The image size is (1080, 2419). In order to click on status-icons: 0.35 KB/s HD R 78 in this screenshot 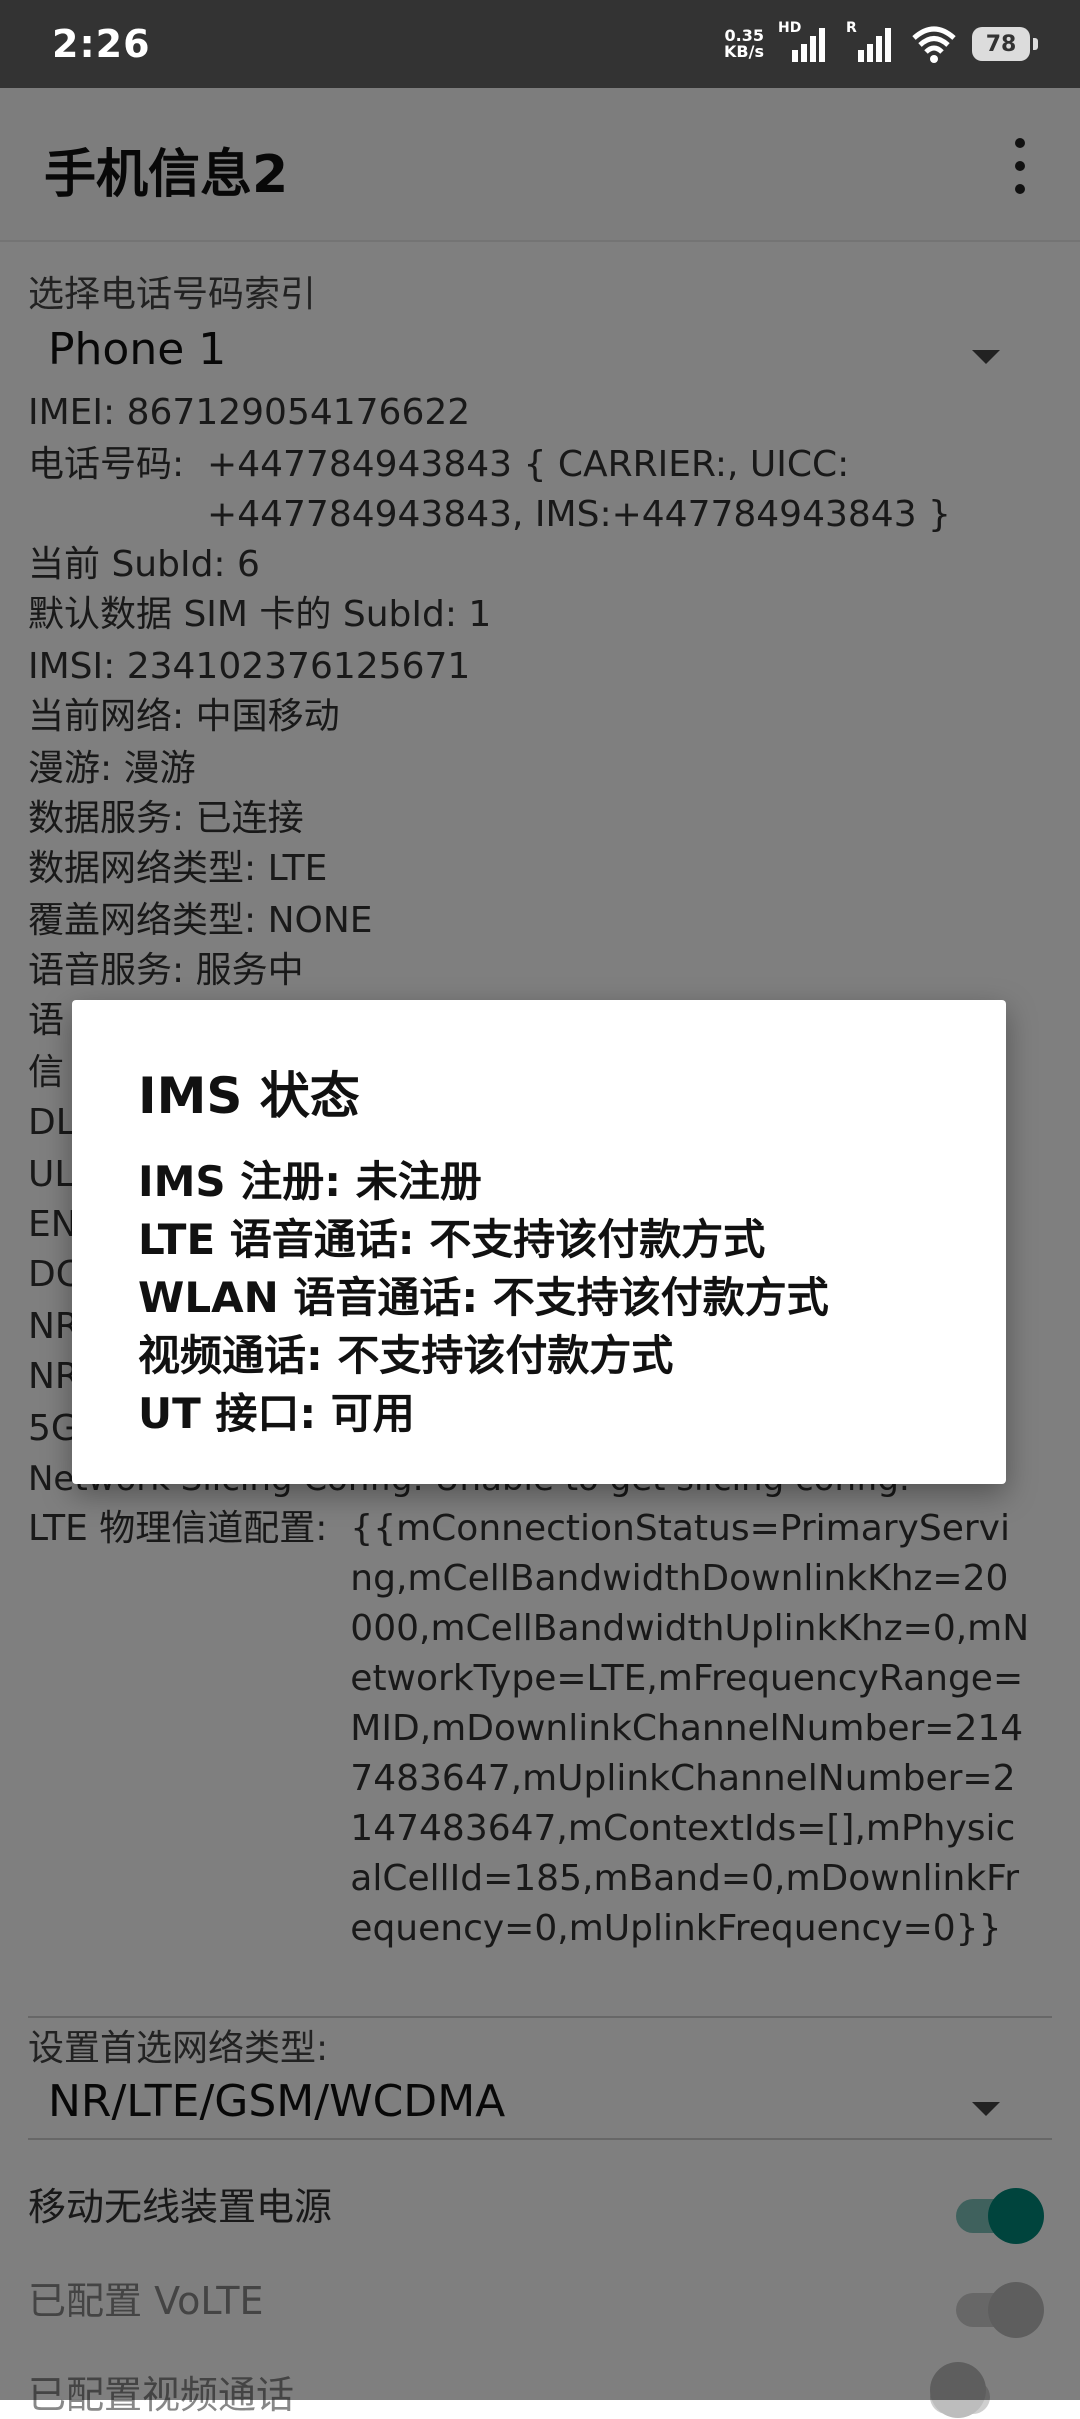, I will do `click(881, 43)`.